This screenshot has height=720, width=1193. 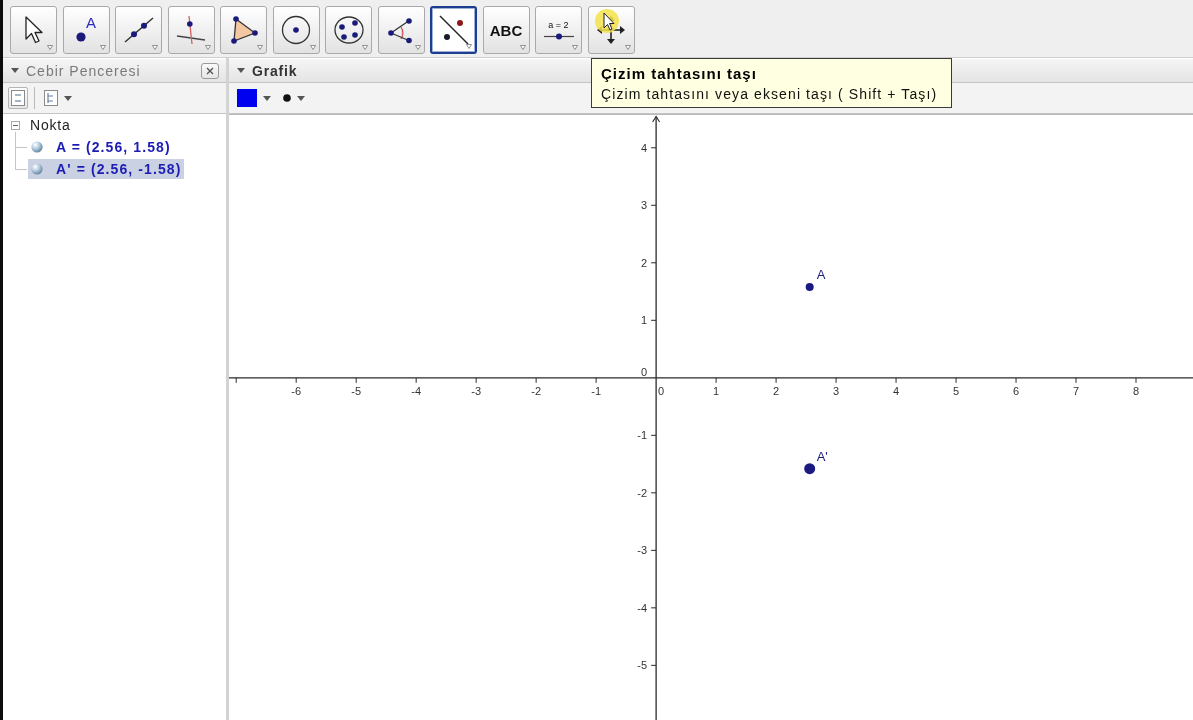 What do you see at coordinates (956, 390) in the screenshot?
I see `axis-tick-label: 5` at bounding box center [956, 390].